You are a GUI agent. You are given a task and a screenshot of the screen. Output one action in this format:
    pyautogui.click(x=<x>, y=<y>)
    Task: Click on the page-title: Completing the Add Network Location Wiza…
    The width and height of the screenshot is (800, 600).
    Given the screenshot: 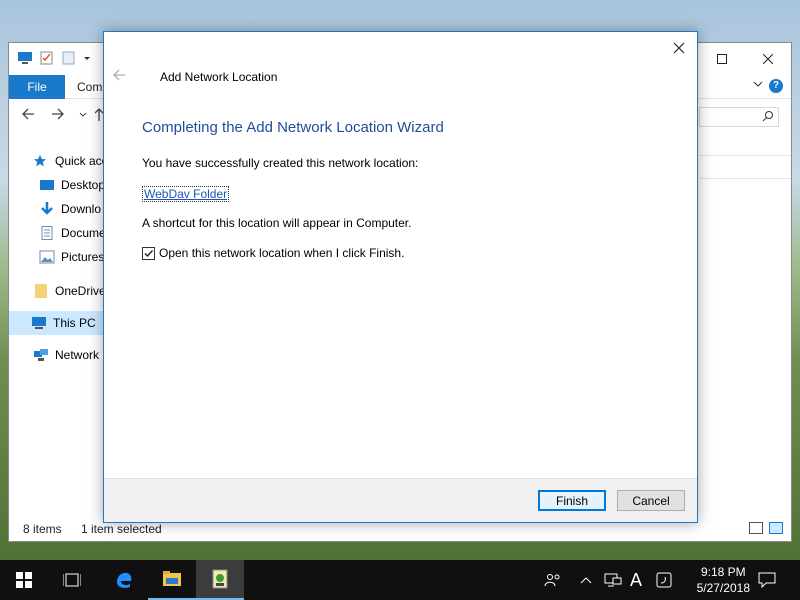 What is the action you would take?
    pyautogui.click(x=293, y=127)
    